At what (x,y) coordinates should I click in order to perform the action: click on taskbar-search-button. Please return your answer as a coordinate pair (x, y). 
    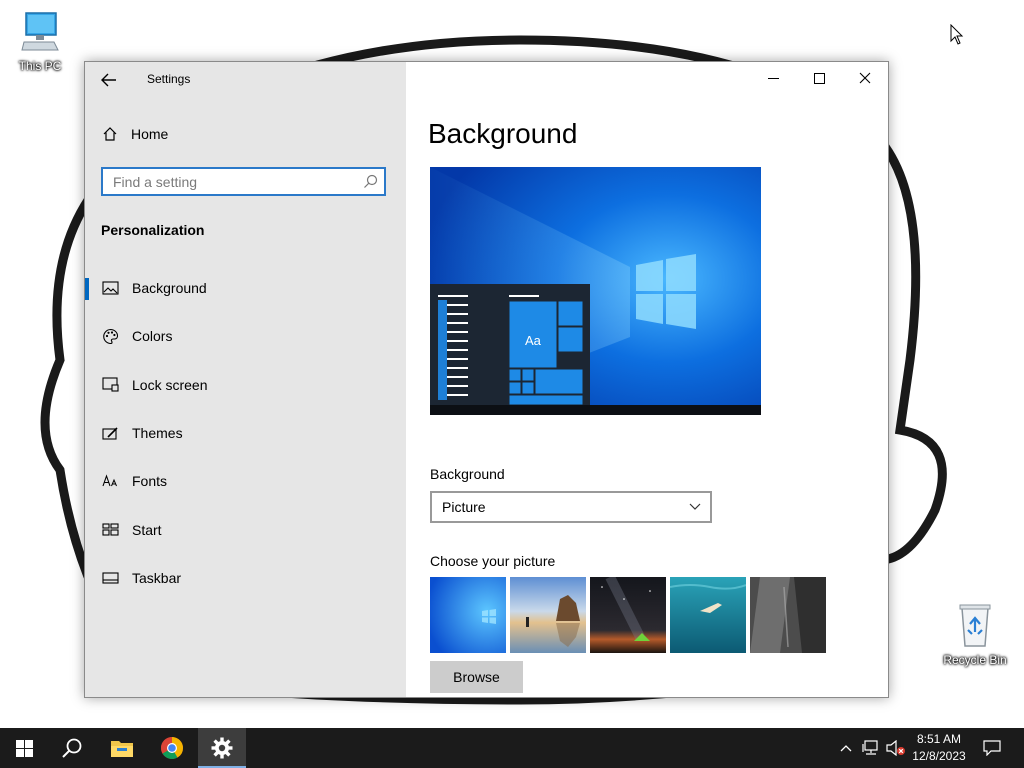
    Looking at the image, I should click on (72, 748).